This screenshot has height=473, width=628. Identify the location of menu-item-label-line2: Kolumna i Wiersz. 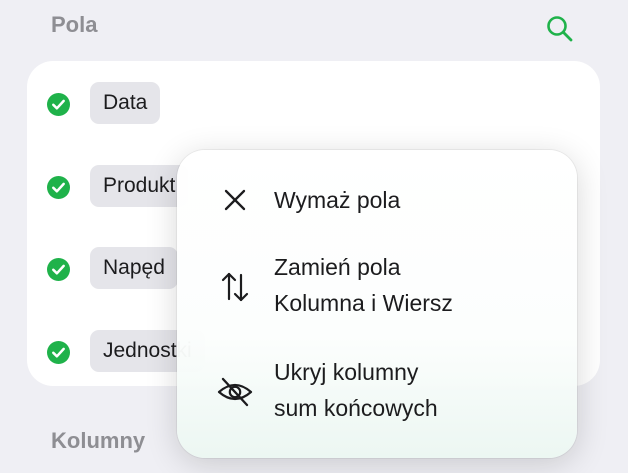
(363, 303).